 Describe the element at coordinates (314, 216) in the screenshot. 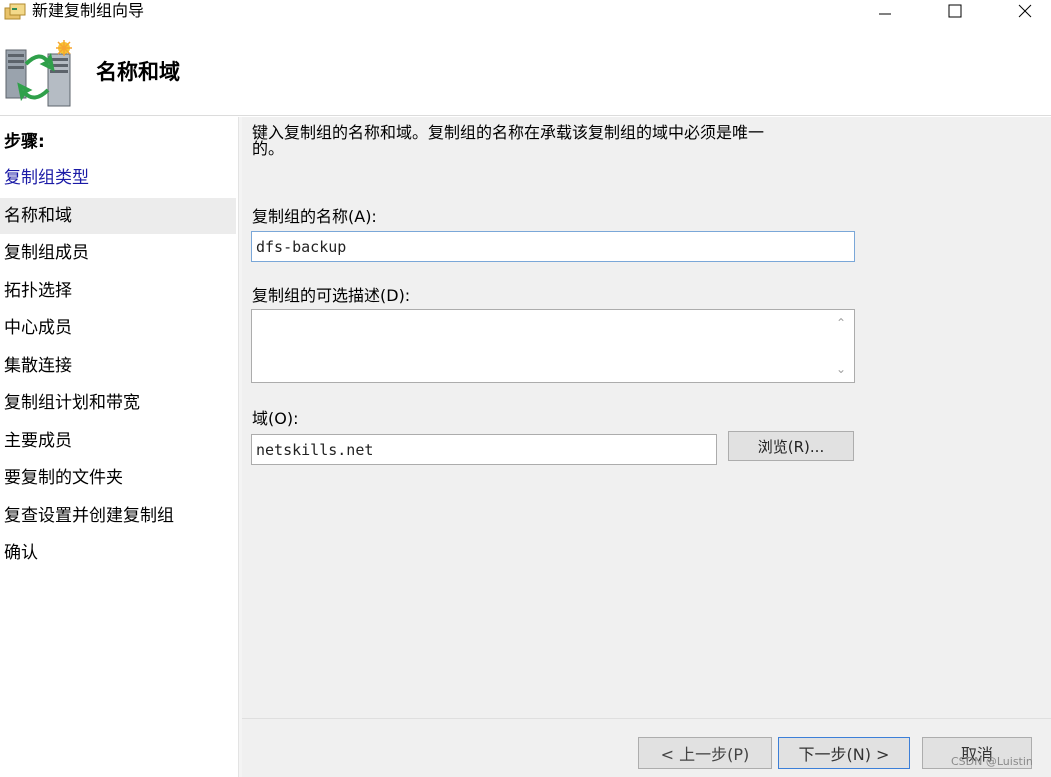

I see `name-label: 复制组的名称(A):` at that location.